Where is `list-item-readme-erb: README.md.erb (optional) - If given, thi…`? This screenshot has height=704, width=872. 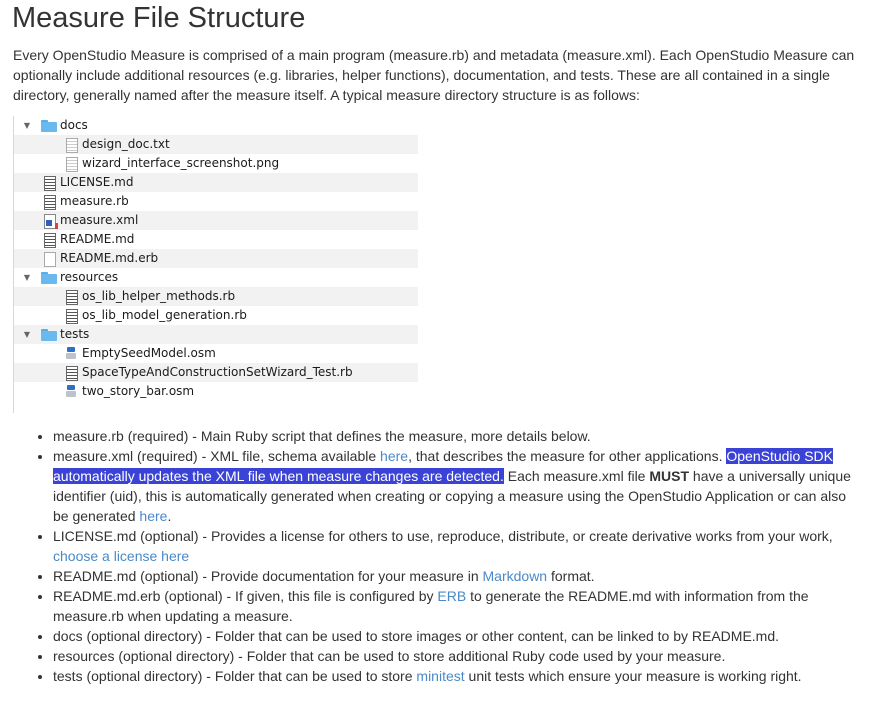 list-item-readme-erb: README.md.erb (optional) - If given, thi… is located at coordinates (459, 606).